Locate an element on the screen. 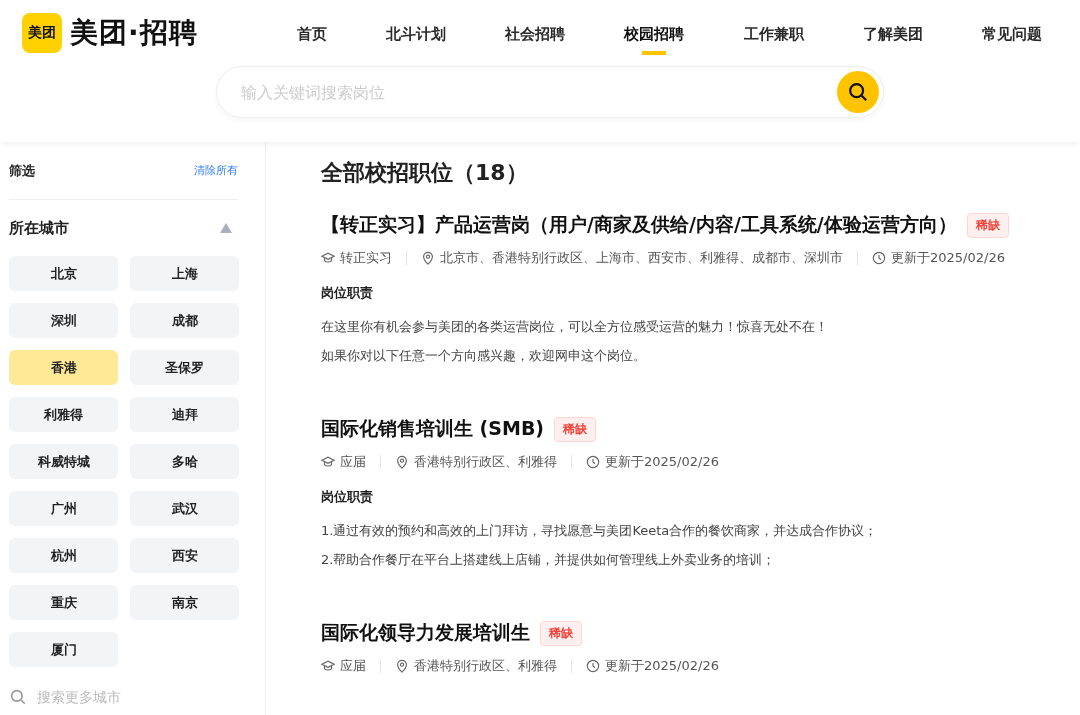  city-chip: 香港 is located at coordinates (63, 367).